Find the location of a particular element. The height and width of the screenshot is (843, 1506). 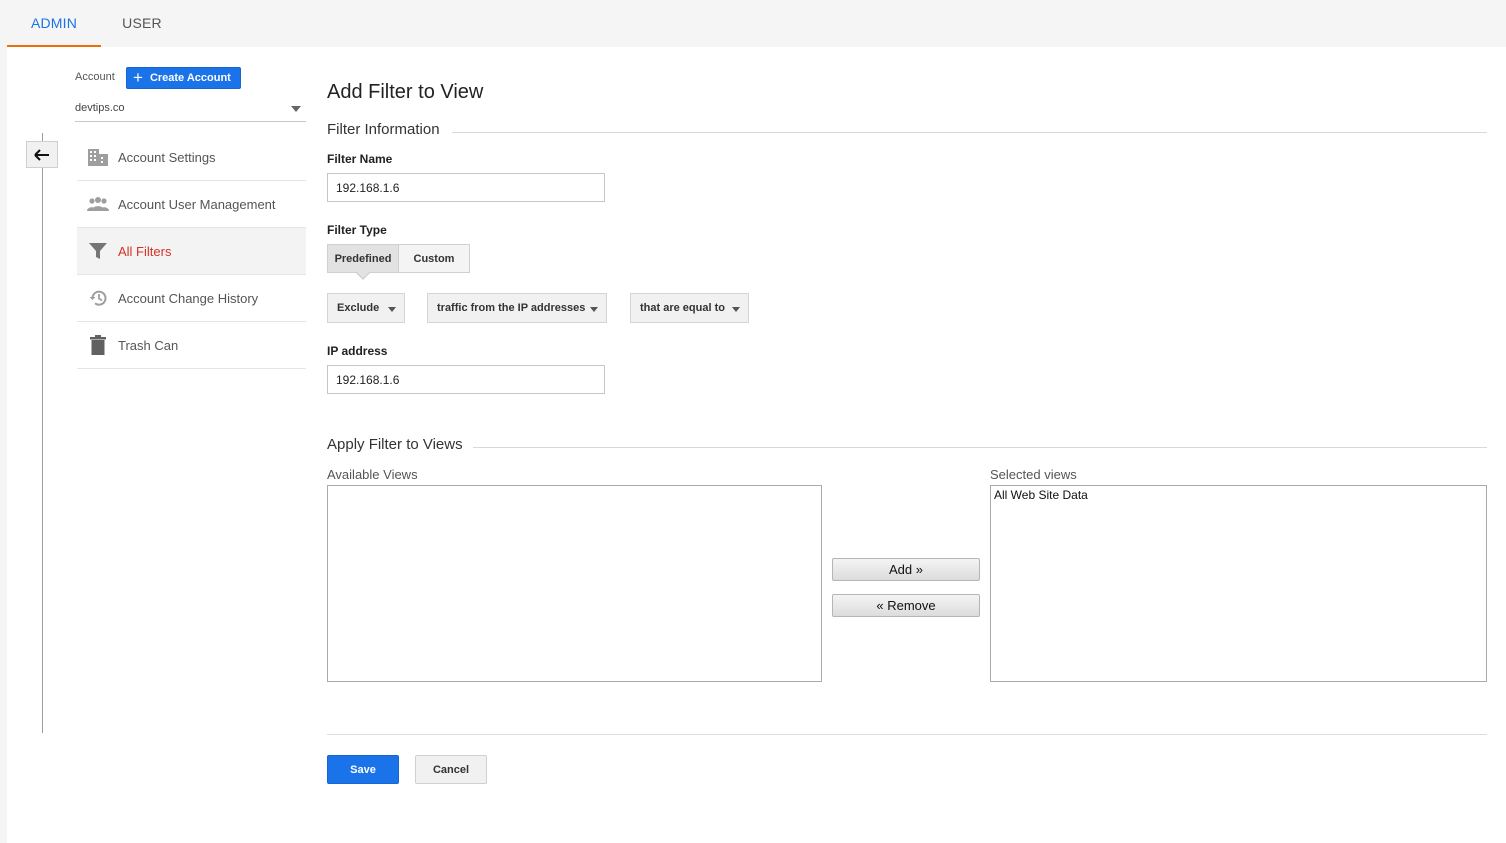

filter-action-dropdown: Exclude is located at coordinates (366, 308).